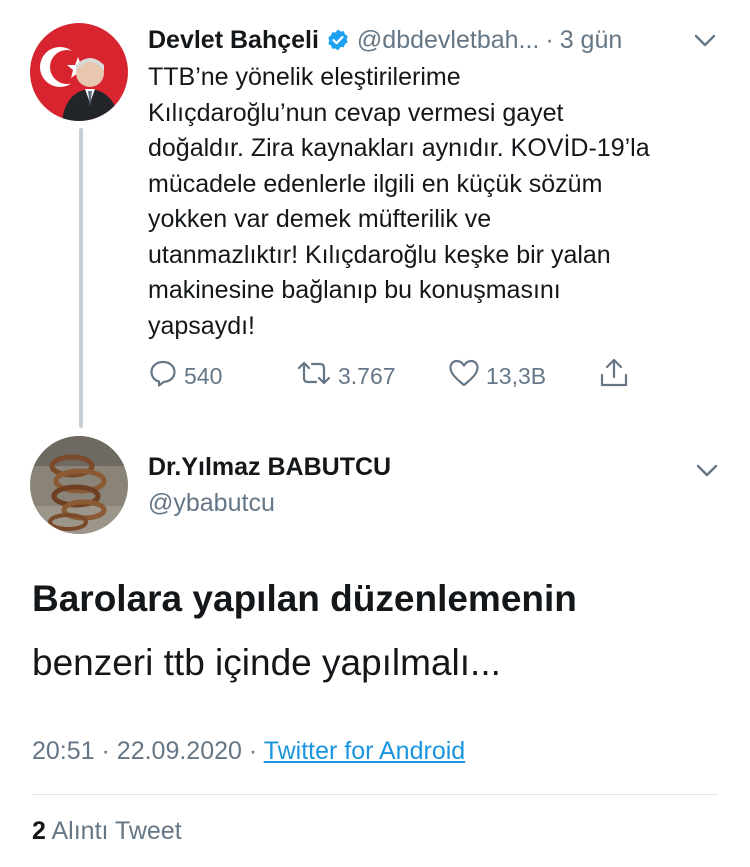  I want to click on reply-count: 540, so click(203, 375).